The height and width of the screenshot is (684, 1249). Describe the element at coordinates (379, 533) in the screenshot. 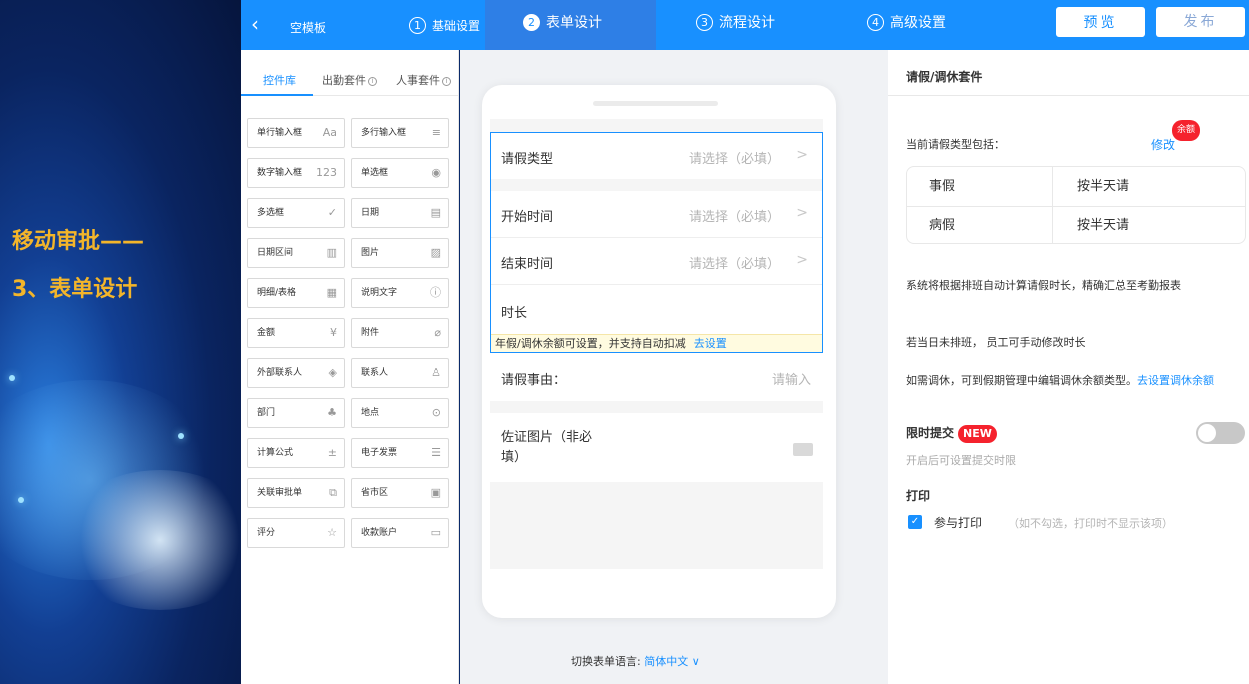

I see `control-label: 收款账户` at that location.